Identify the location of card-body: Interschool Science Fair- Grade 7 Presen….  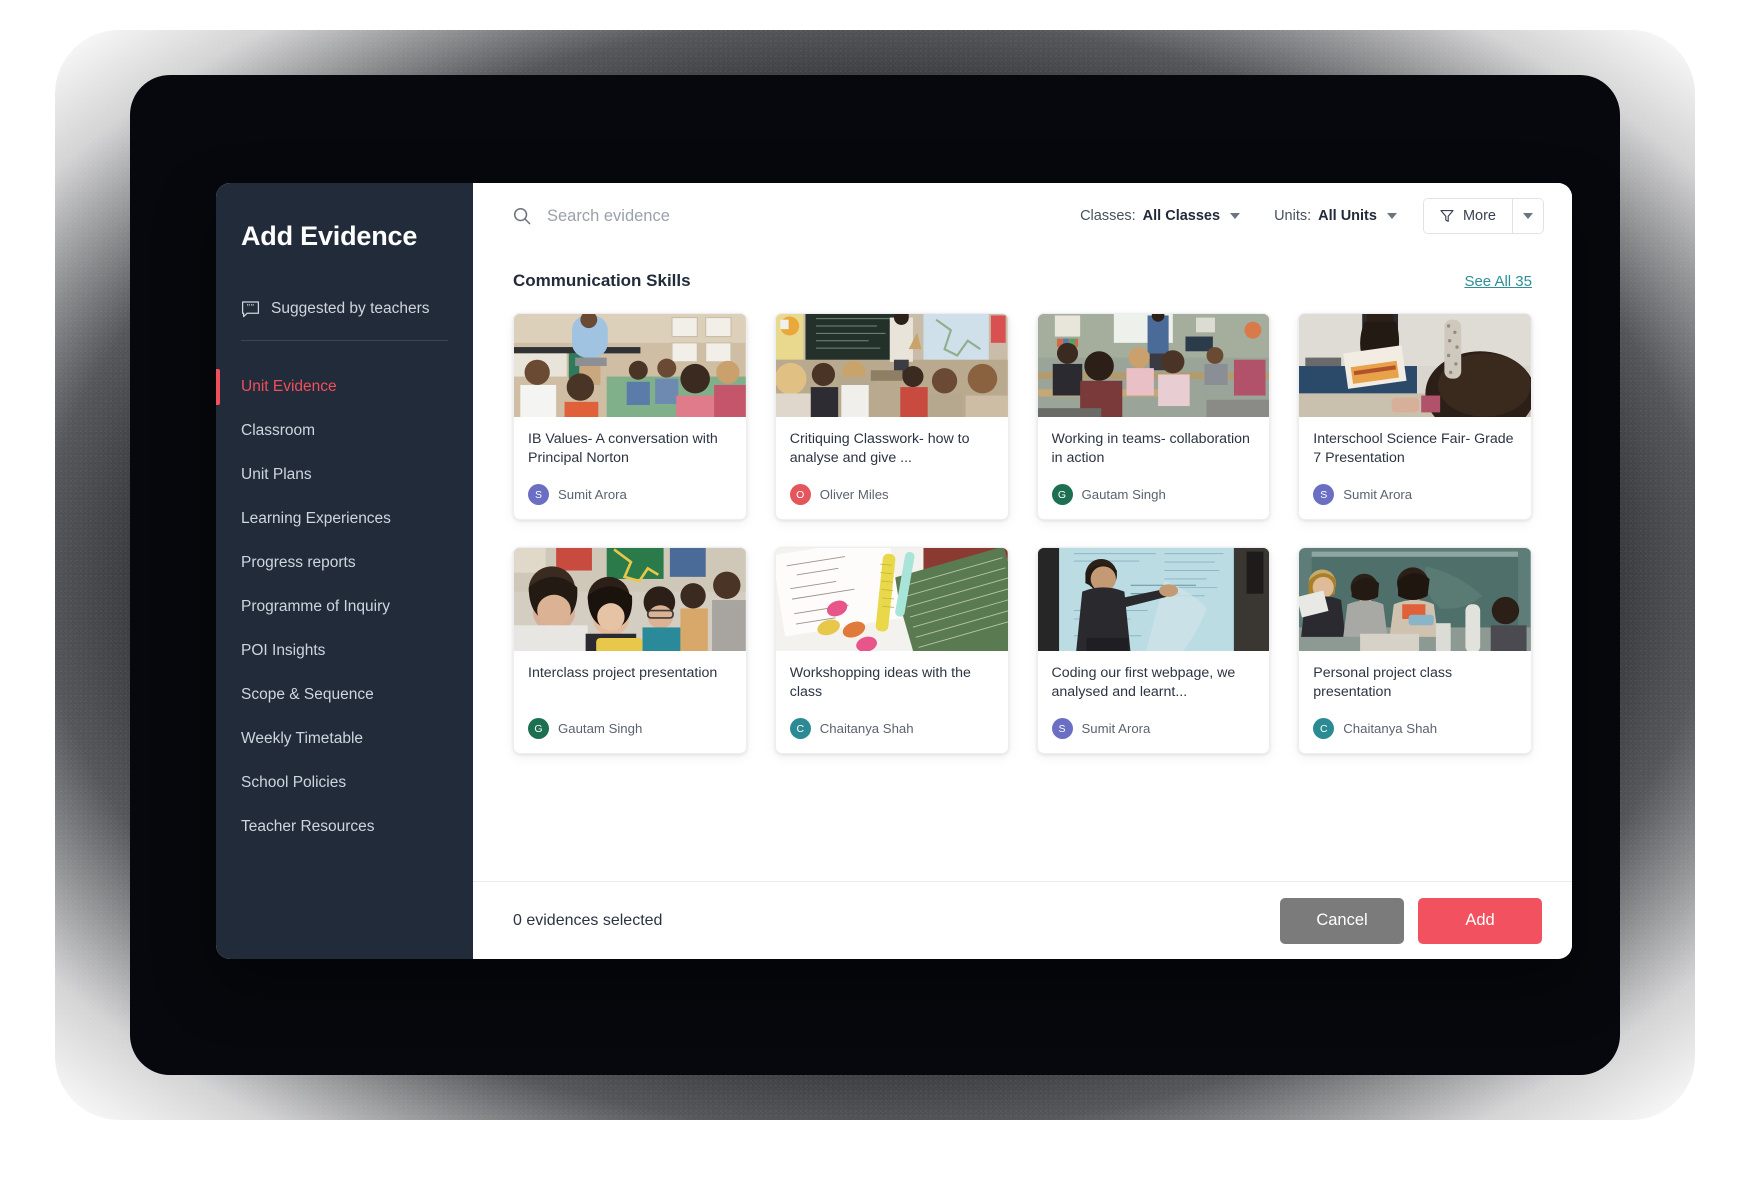
(1415, 468).